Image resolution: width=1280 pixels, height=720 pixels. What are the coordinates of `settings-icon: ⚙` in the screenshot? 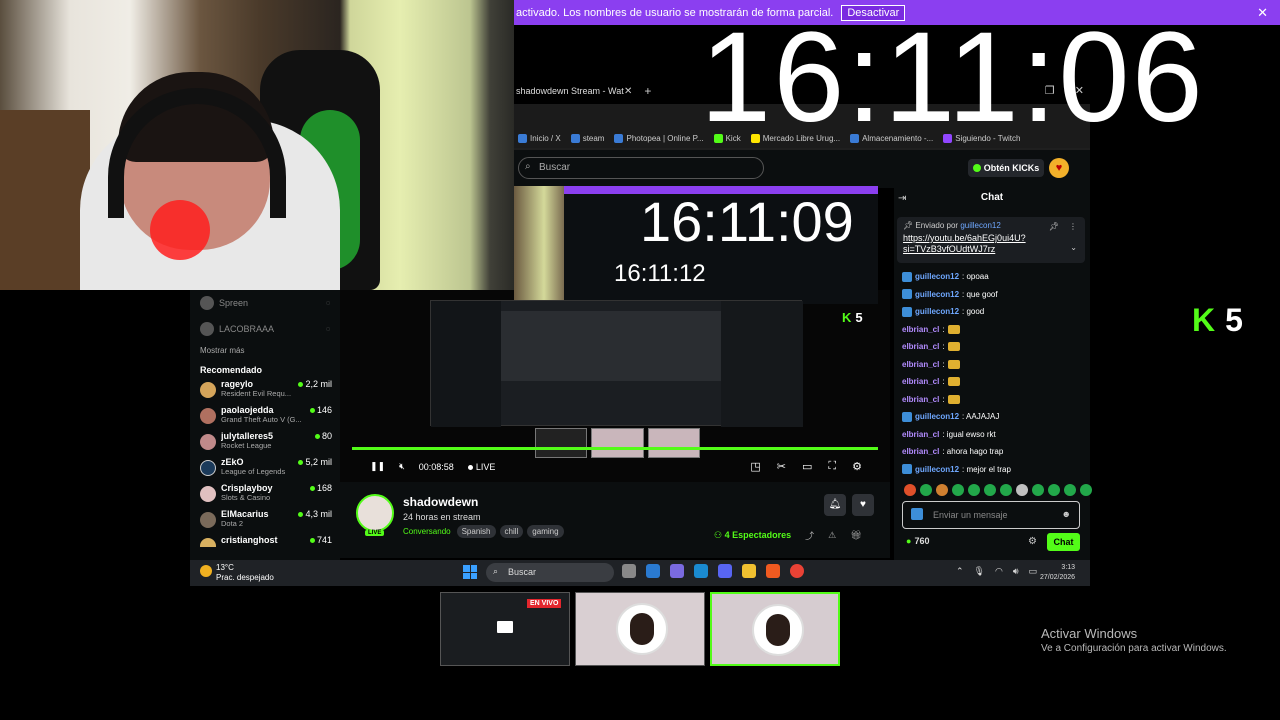 It's located at (857, 466).